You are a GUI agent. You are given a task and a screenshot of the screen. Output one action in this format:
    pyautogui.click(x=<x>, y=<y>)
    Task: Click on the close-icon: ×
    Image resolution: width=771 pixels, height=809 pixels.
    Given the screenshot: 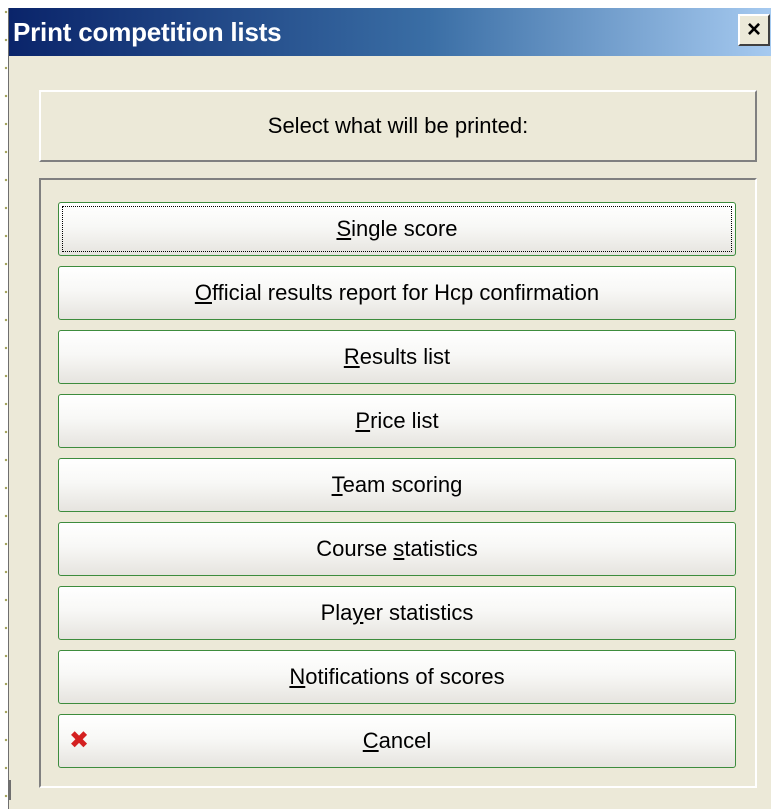 What is the action you would take?
    pyautogui.click(x=753, y=29)
    